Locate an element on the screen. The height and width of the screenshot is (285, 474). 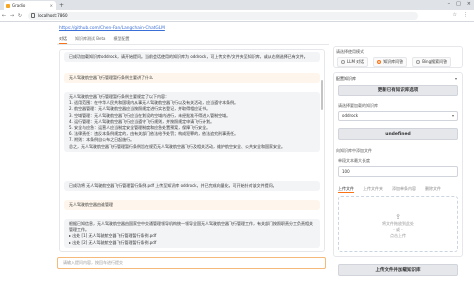
user-message: 无人驾驶航空器由谁管理 is located at coordinates (192, 205).